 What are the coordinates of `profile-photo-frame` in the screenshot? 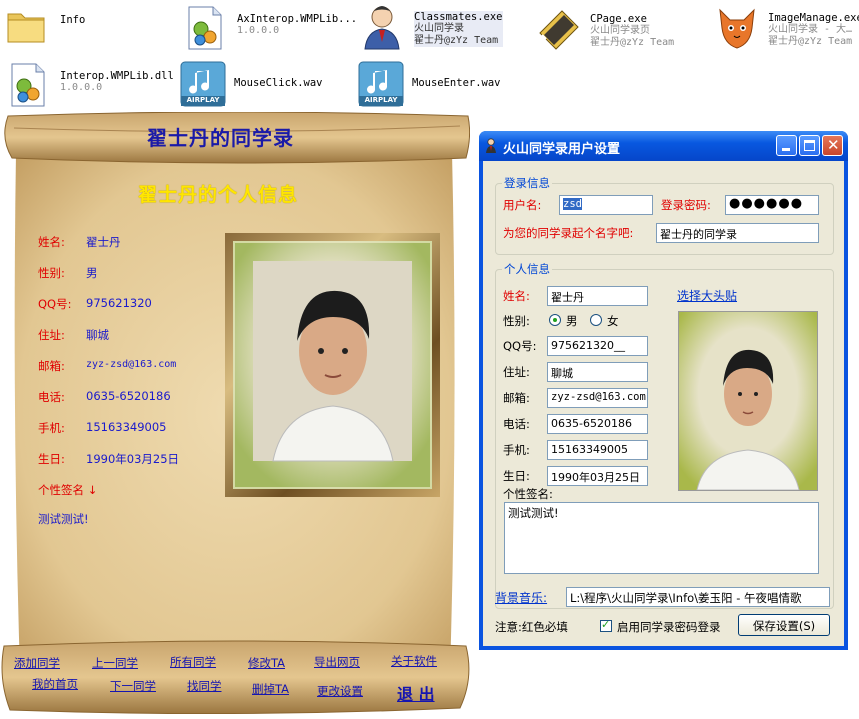 It's located at (332, 365).